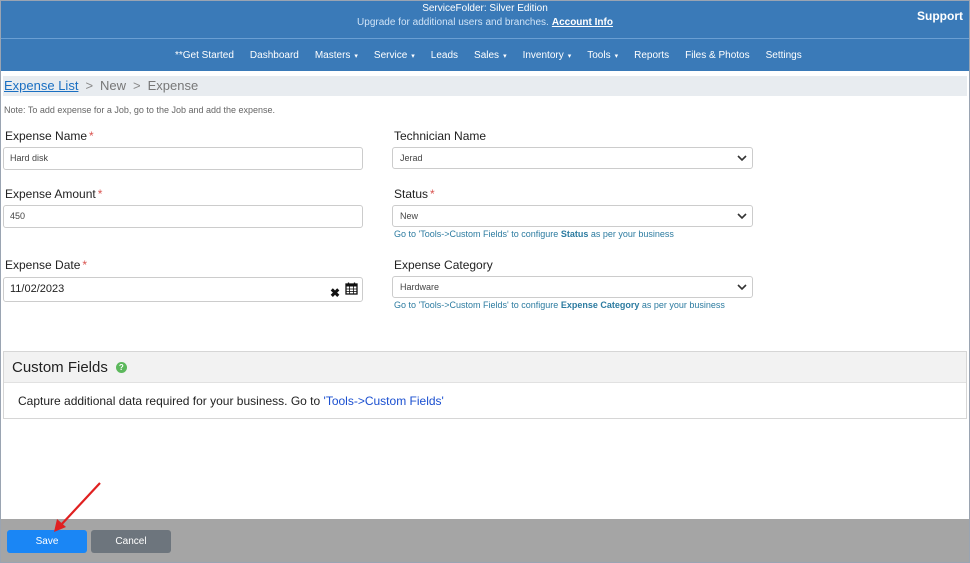  I want to click on hint-bold-text: Expense Category, so click(600, 305).